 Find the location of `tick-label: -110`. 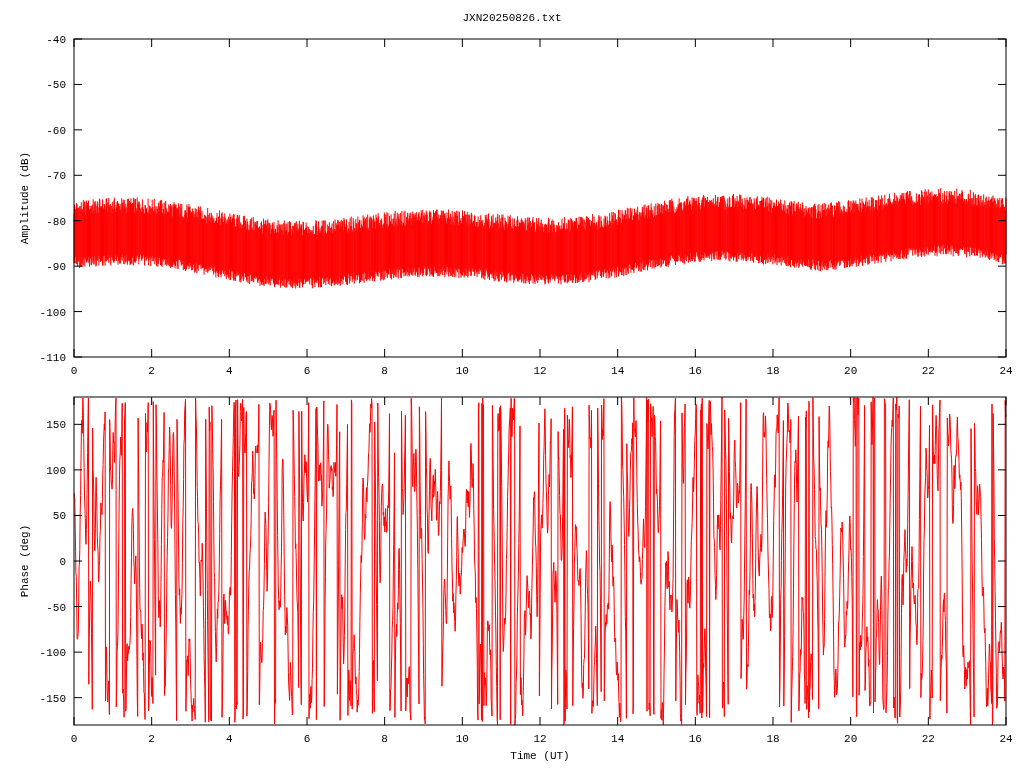

tick-label: -110 is located at coordinates (52, 358).